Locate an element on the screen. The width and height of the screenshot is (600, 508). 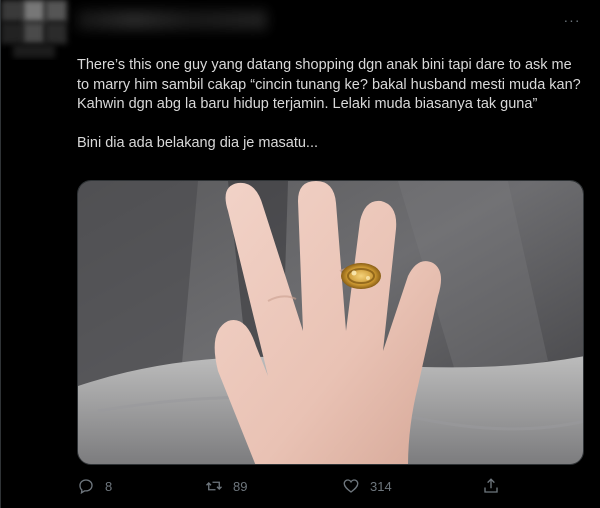
share-icon is located at coordinates (491, 485).